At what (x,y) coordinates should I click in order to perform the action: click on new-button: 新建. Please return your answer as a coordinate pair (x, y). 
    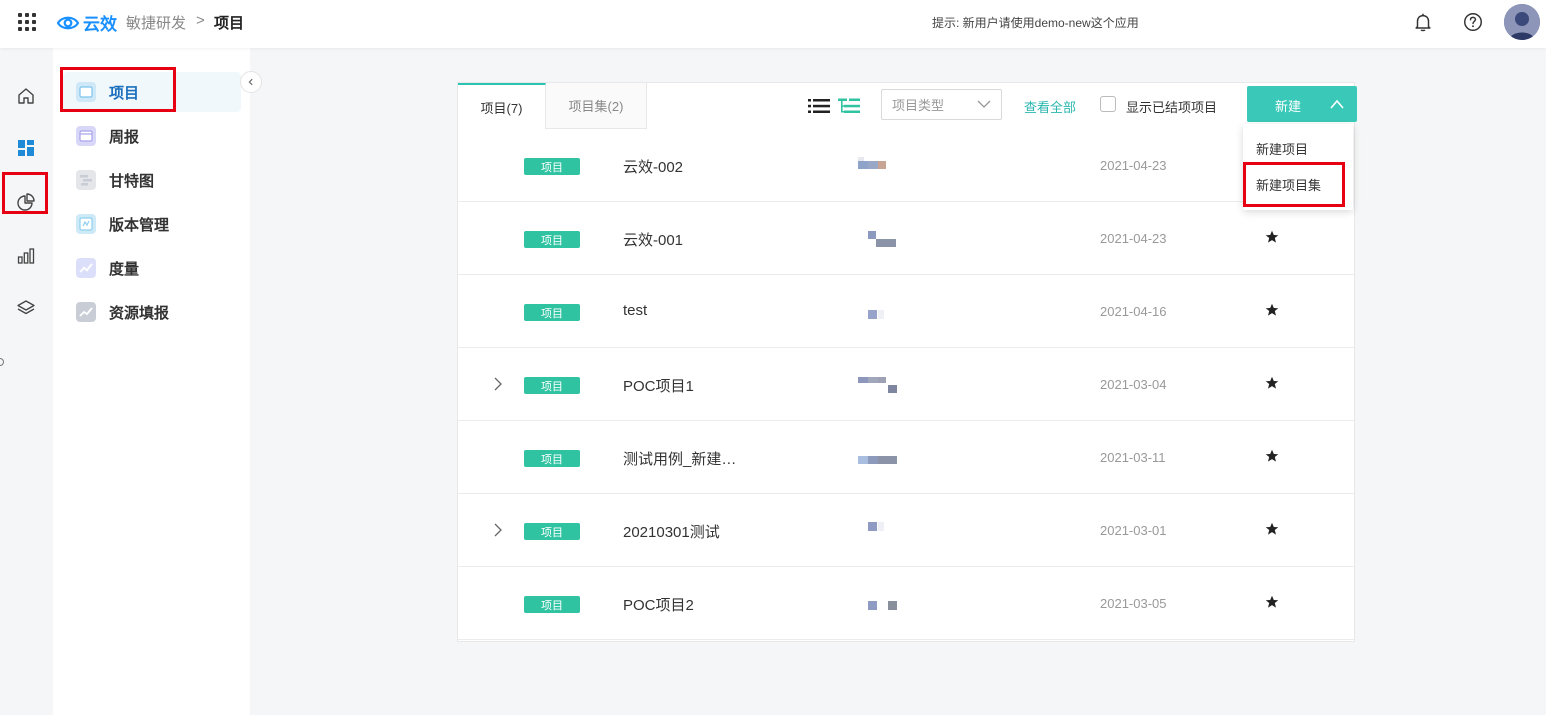
    Looking at the image, I should click on (1302, 104).